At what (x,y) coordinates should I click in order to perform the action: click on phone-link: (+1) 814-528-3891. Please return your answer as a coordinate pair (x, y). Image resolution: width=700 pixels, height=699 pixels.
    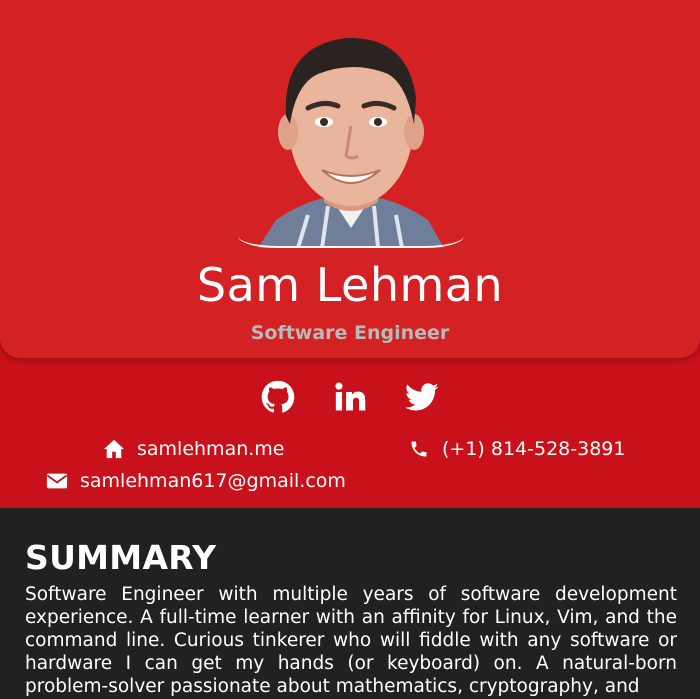
    Looking at the image, I should click on (516, 449).